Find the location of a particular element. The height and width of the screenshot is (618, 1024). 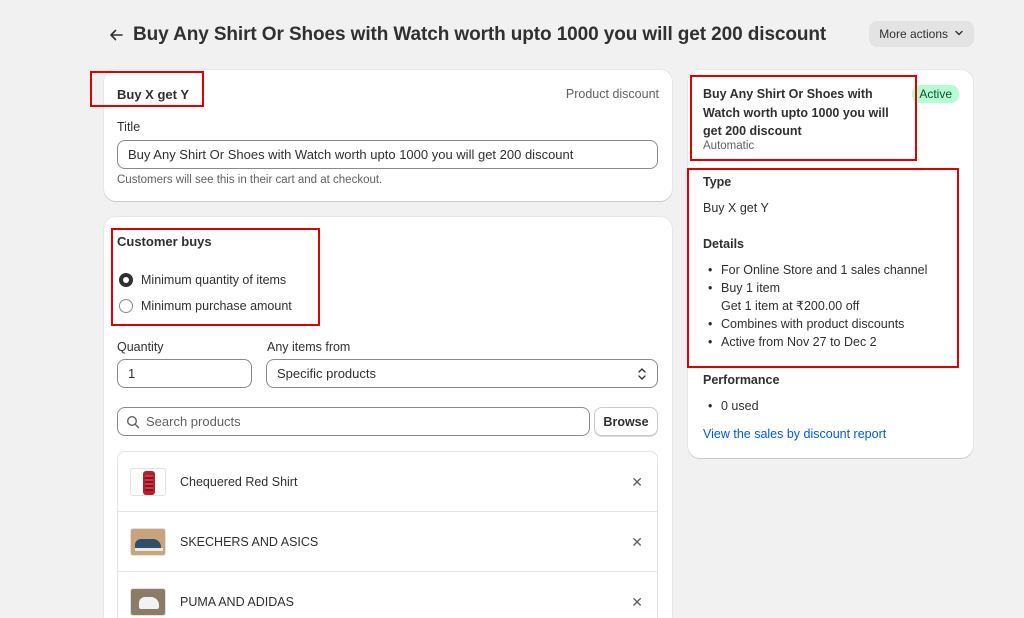

items-from-value: Specific products is located at coordinates (326, 373).